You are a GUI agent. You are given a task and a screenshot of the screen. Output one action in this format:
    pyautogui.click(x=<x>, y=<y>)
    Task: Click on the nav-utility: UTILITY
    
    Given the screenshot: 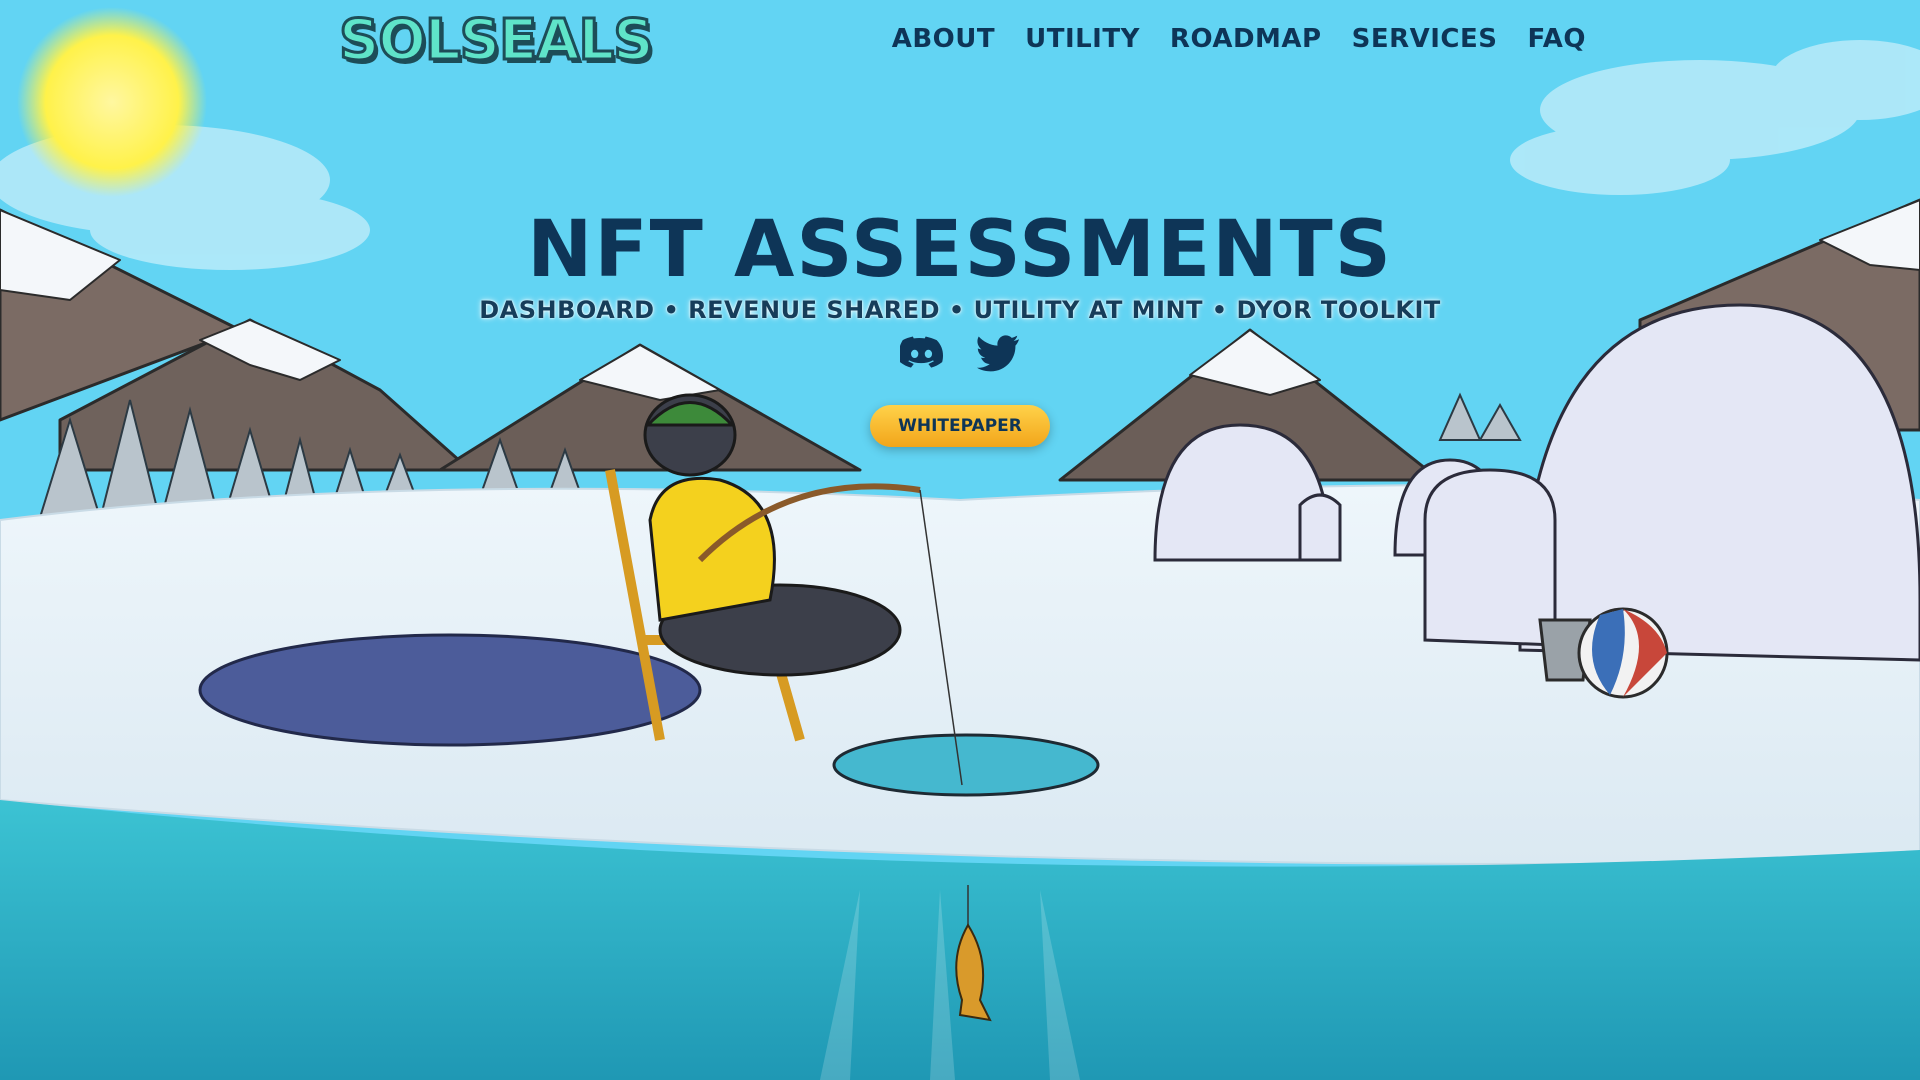 What is the action you would take?
    pyautogui.click(x=1082, y=39)
    